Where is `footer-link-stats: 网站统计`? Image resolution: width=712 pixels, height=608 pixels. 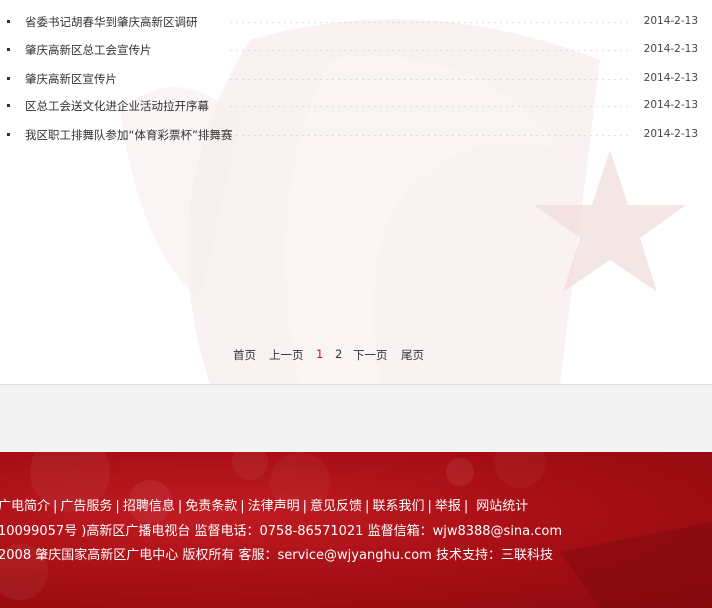
footer-link-stats: 网站统计 is located at coordinates (499, 506).